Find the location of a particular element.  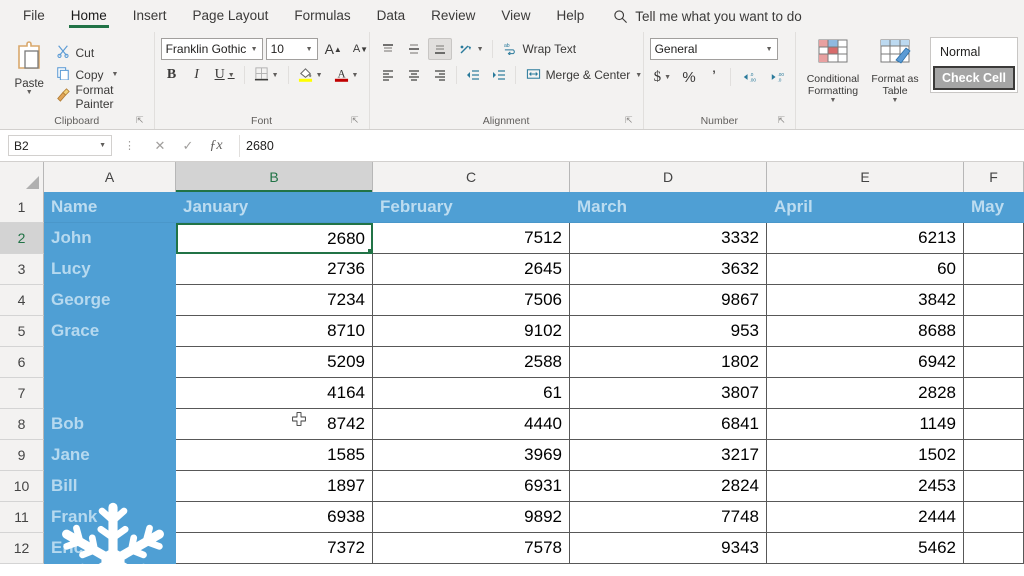

tab-view: View is located at coordinates (515, 16).